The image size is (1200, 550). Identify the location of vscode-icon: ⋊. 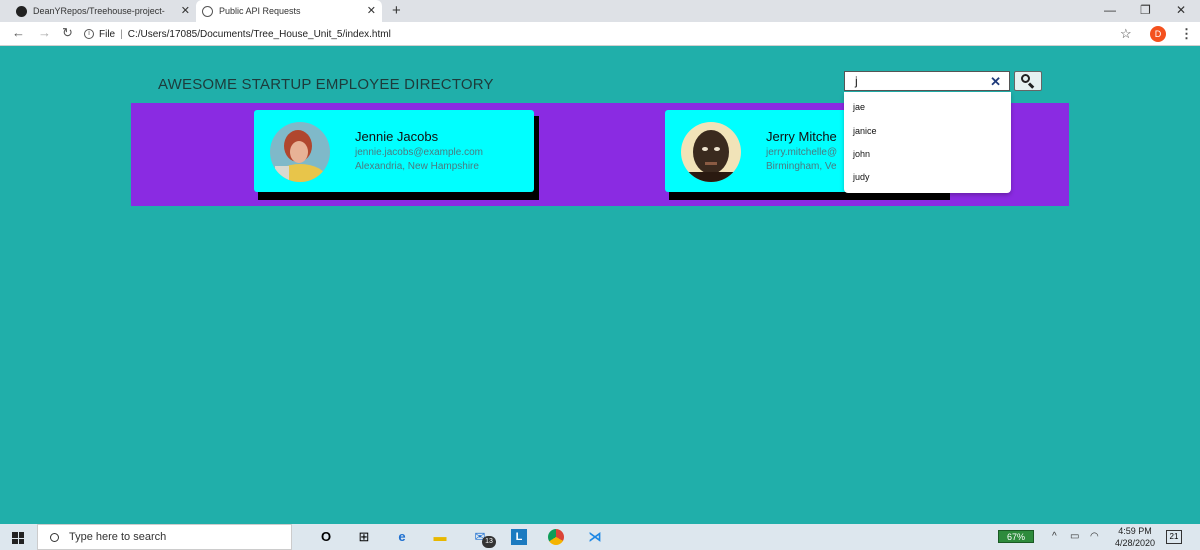
(595, 537).